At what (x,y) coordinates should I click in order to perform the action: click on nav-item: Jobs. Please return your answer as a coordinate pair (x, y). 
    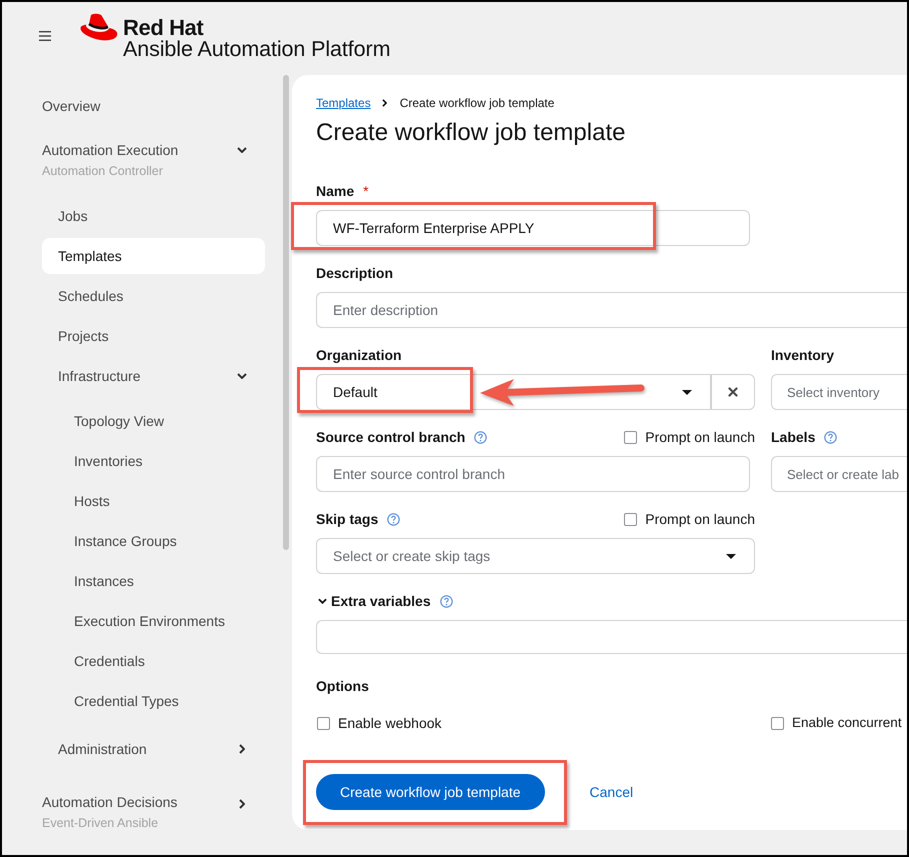
    Looking at the image, I should click on (153, 216).